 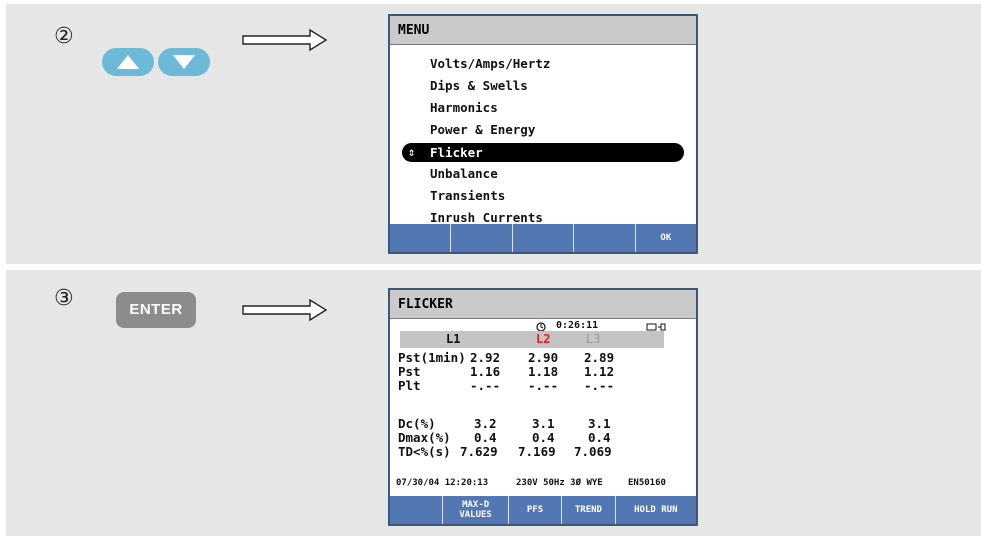 What do you see at coordinates (412, 152) in the screenshot?
I see `up-down-selector-icon: ⇕` at bounding box center [412, 152].